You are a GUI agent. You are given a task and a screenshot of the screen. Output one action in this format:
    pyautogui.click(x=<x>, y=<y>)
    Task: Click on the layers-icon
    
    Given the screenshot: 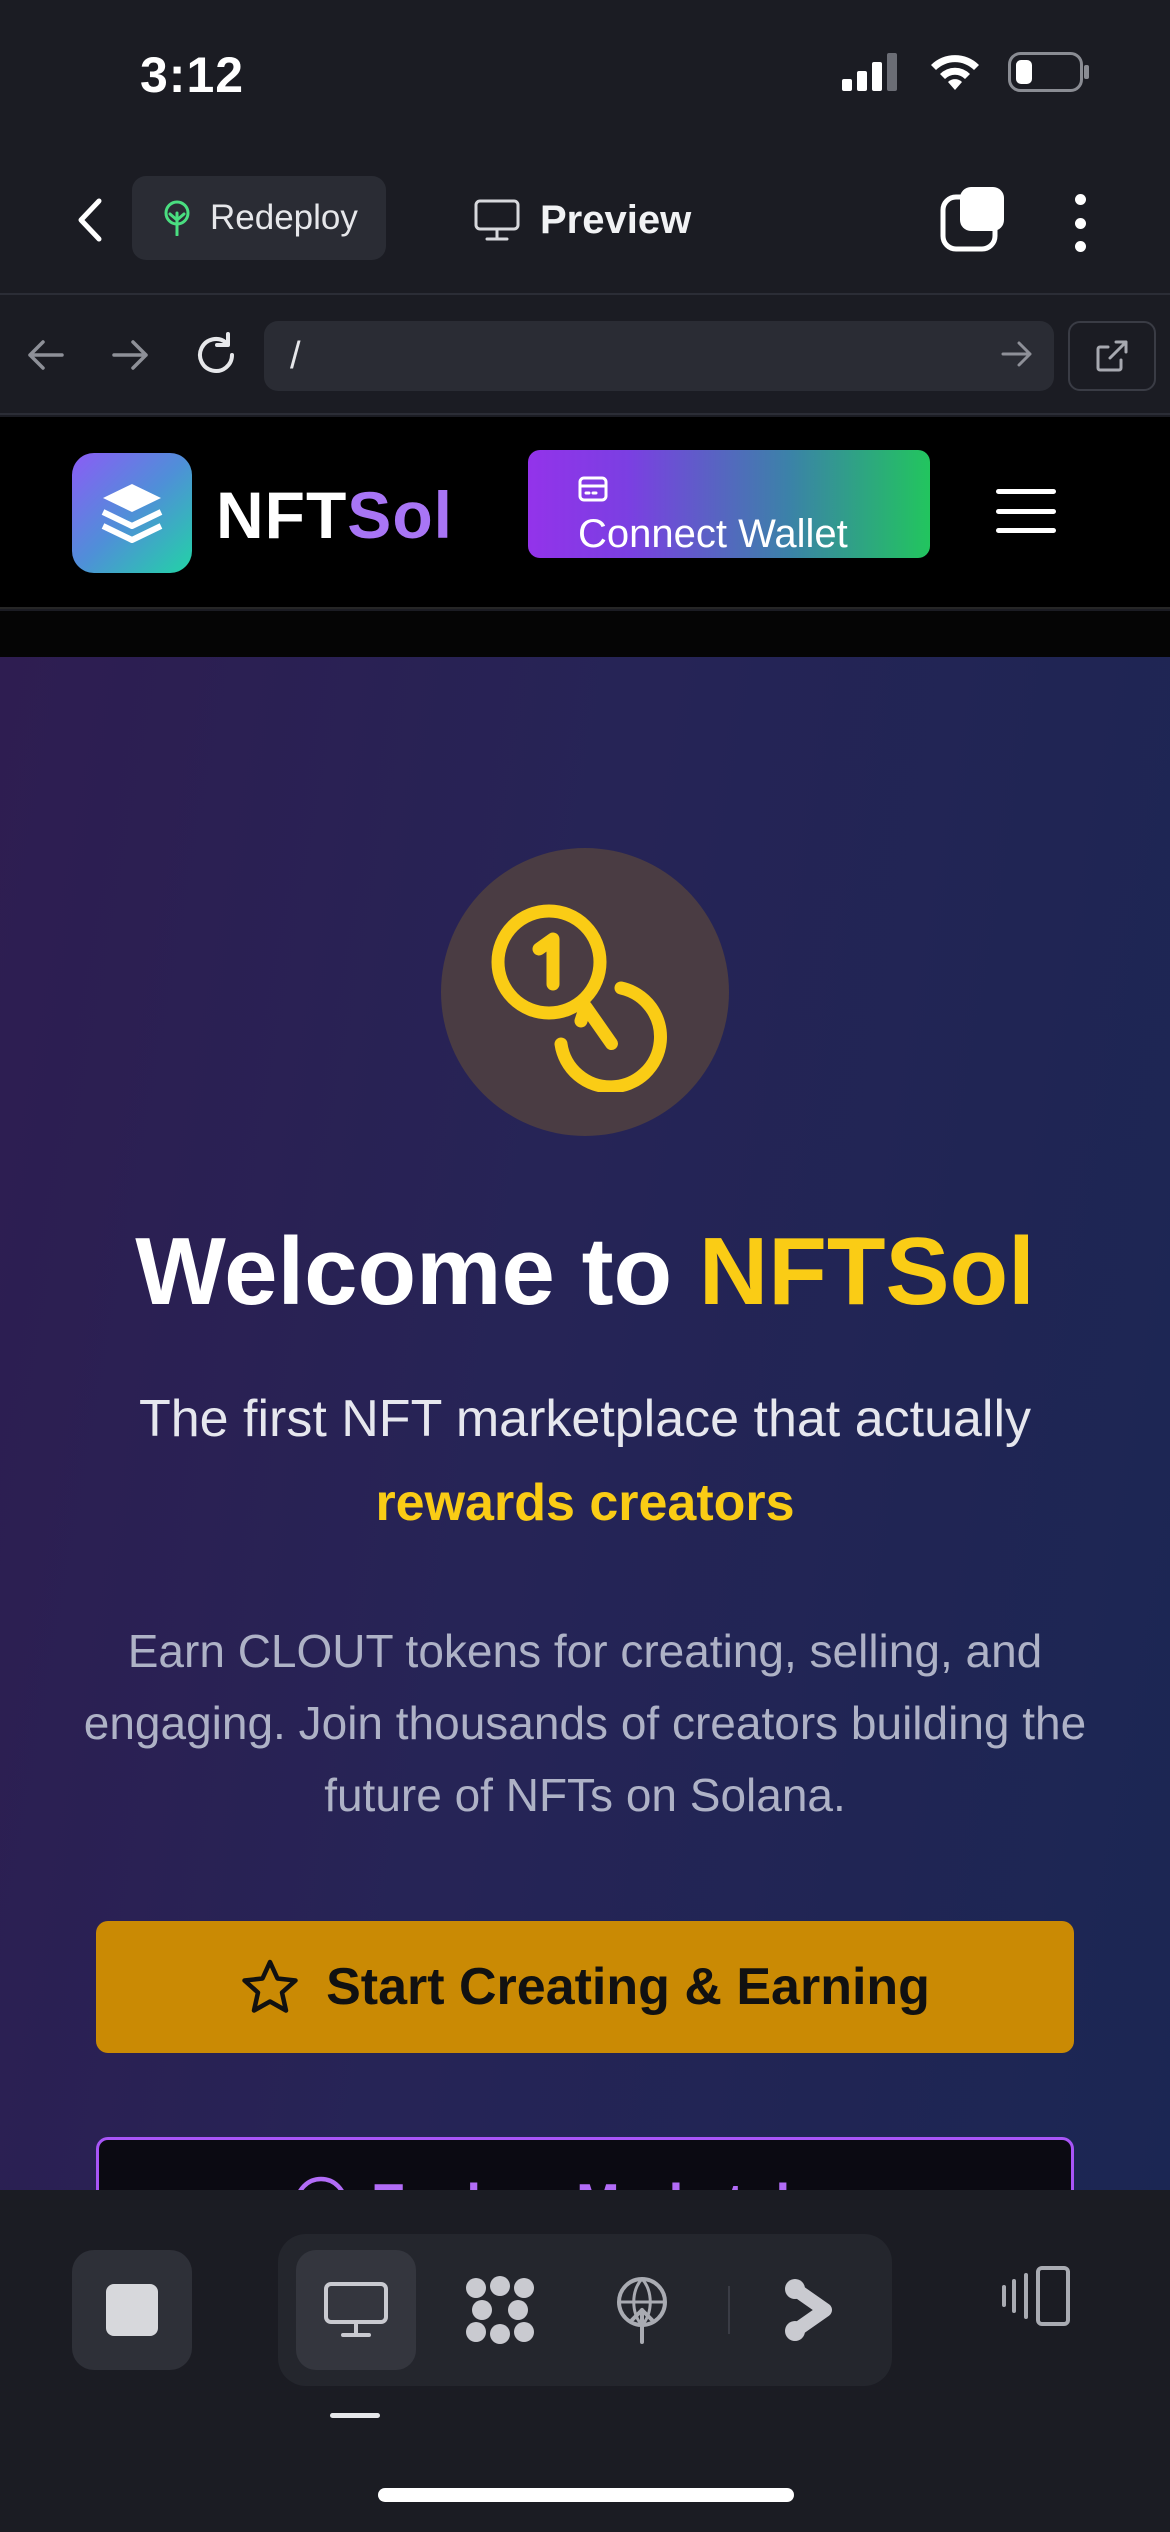 What is the action you would take?
    pyautogui.click(x=132, y=513)
    